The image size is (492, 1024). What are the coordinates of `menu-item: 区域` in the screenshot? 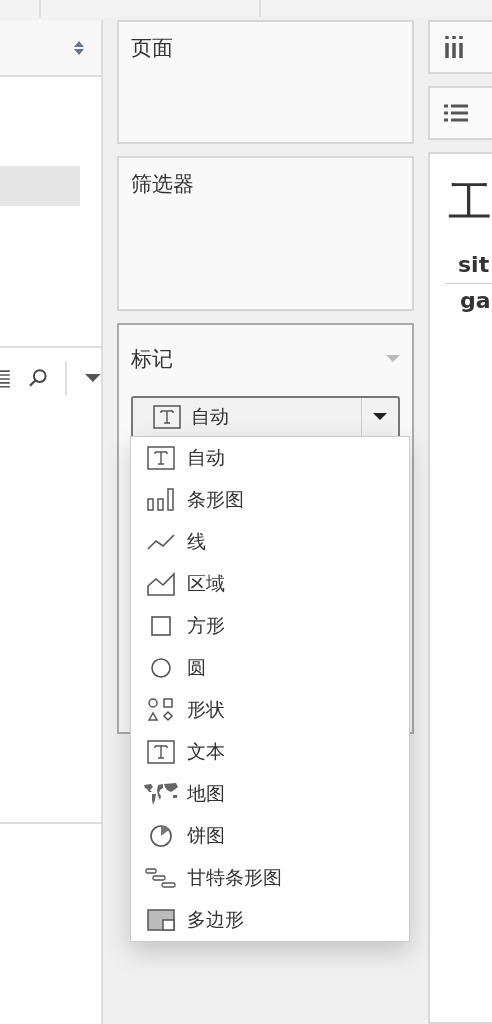 It's located at (270, 584).